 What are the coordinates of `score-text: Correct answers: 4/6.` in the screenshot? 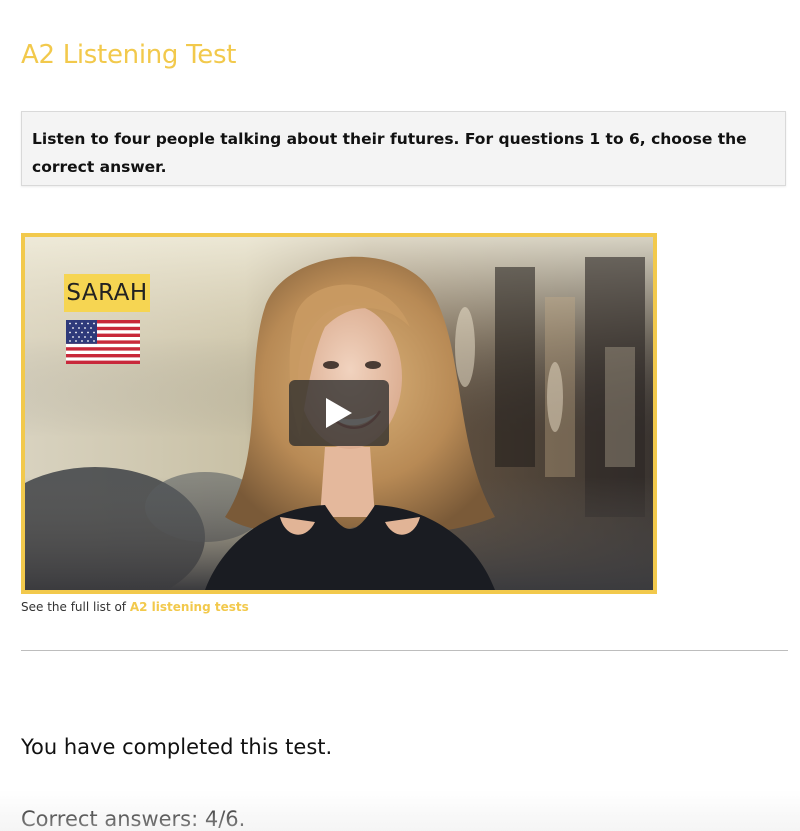 It's located at (133, 819).